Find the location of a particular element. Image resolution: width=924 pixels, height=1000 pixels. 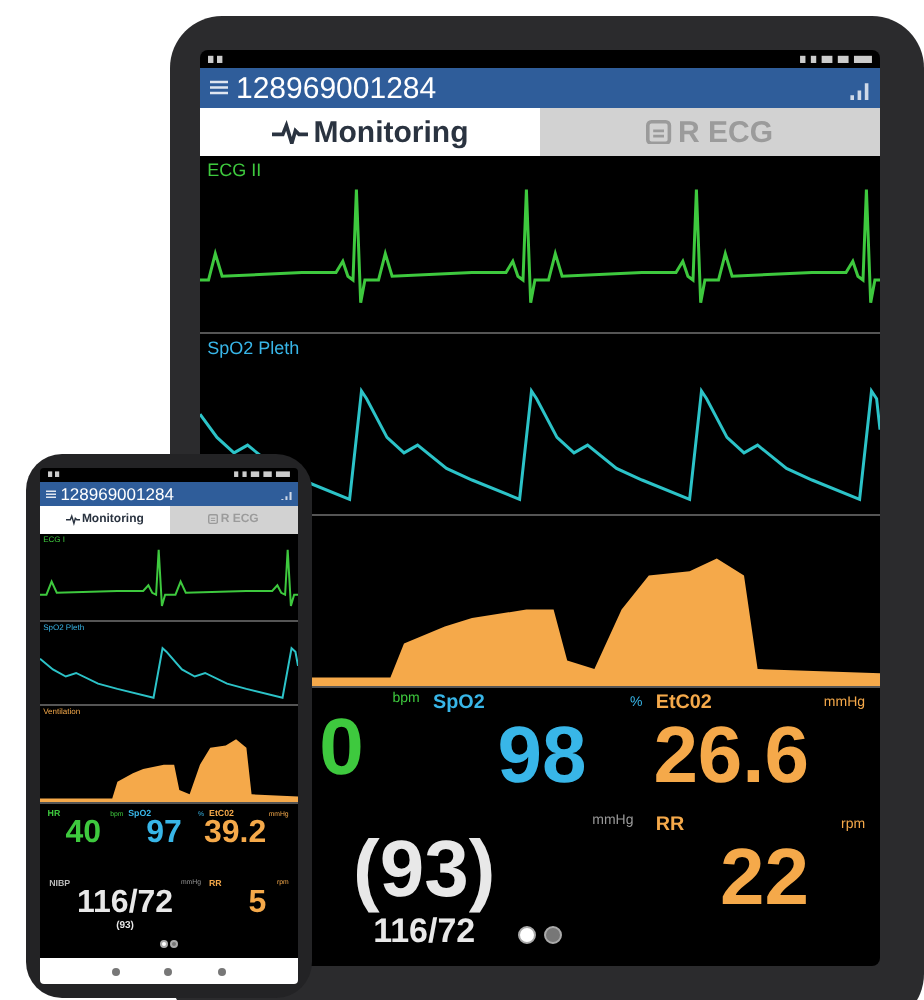

waveform-label: SpO2 Pleth is located at coordinates (253, 347).